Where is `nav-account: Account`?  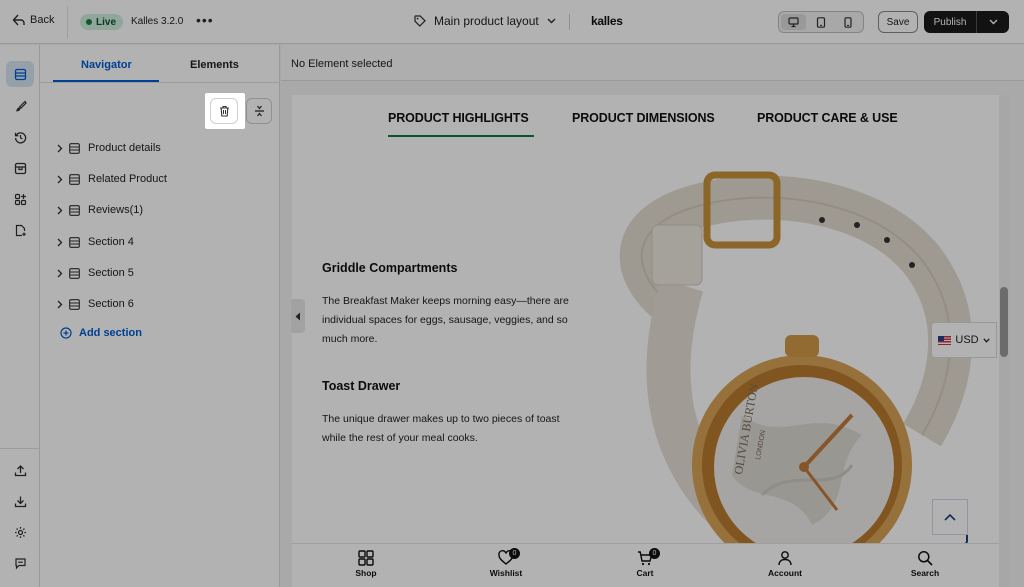 nav-account: Account is located at coordinates (785, 564).